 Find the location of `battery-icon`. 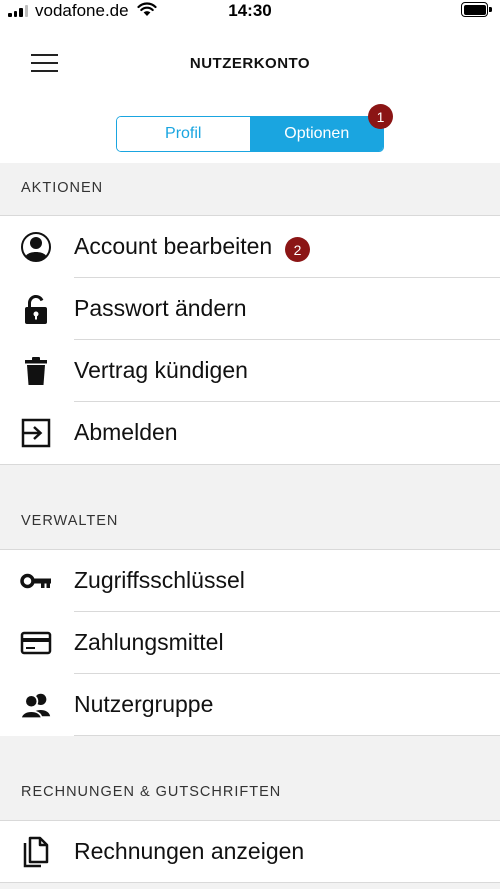

battery-icon is located at coordinates (476, 9).